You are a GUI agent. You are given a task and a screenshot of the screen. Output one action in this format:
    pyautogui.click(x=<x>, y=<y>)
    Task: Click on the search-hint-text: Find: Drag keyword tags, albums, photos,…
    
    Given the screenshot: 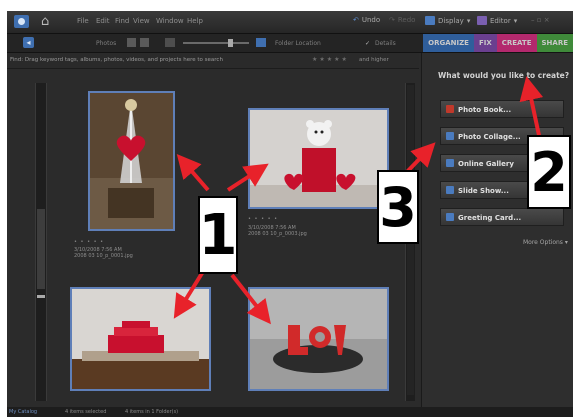 What is the action you would take?
    pyautogui.click(x=116, y=60)
    